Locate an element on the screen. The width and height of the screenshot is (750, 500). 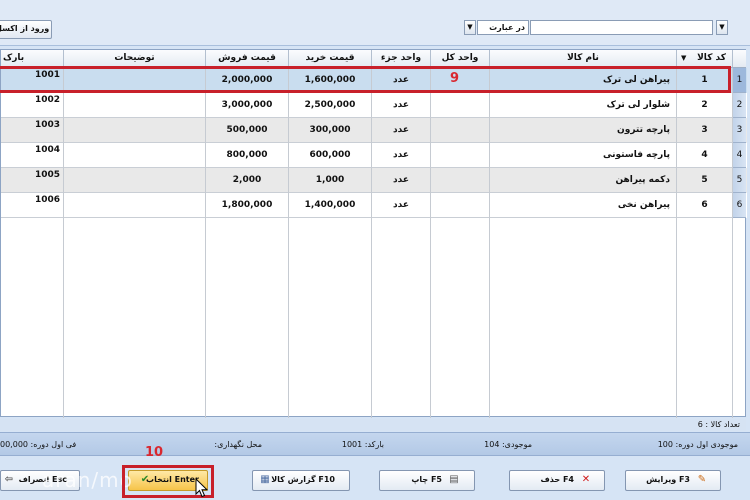
cell-buy-price: 600,000 is located at coordinates (330, 155).